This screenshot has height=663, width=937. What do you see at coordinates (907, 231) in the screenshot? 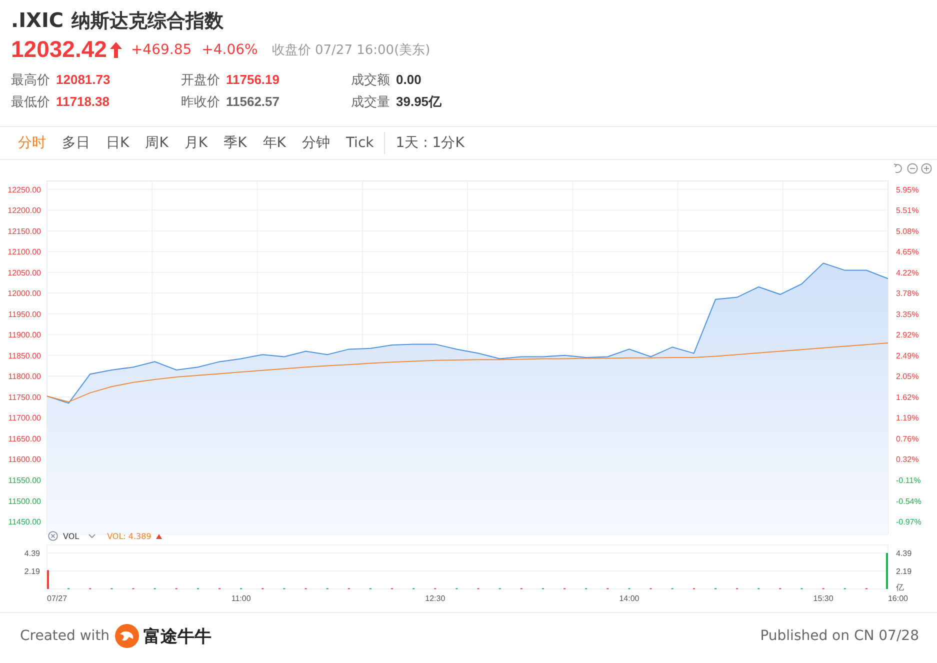
I see `axis-label: 5.08%` at bounding box center [907, 231].